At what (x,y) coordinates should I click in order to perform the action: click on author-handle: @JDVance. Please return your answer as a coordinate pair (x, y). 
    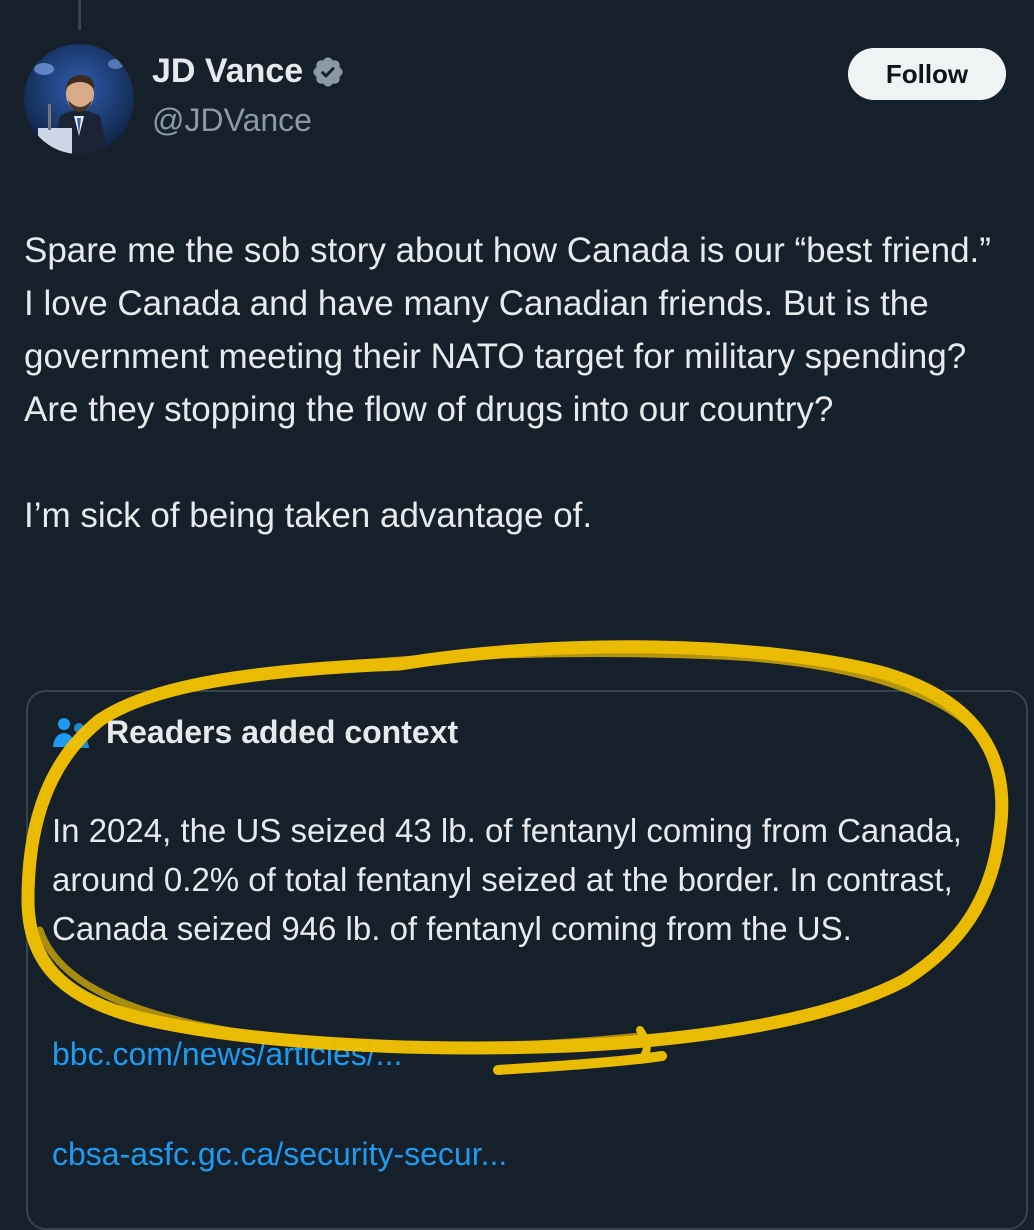
    Looking at the image, I should click on (232, 120).